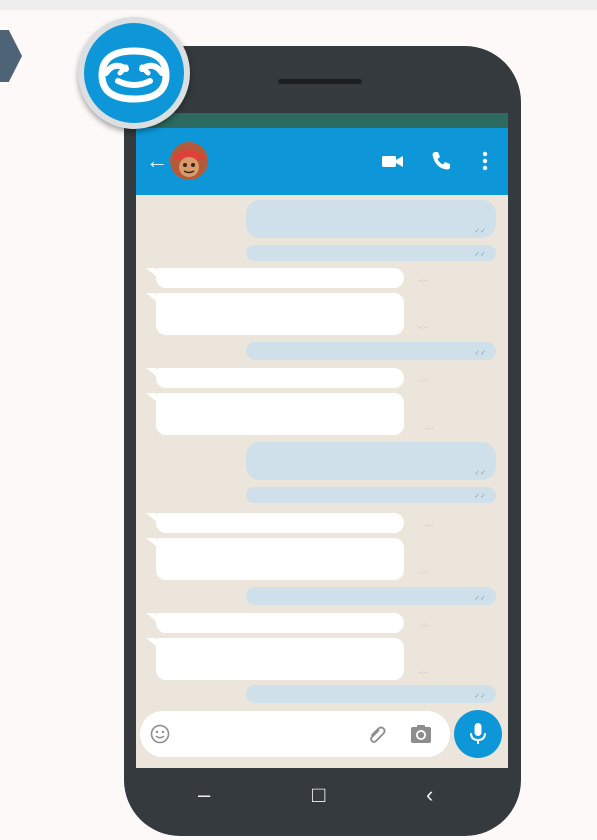 The image size is (597, 840). I want to click on emoji-icon, so click(160, 734).